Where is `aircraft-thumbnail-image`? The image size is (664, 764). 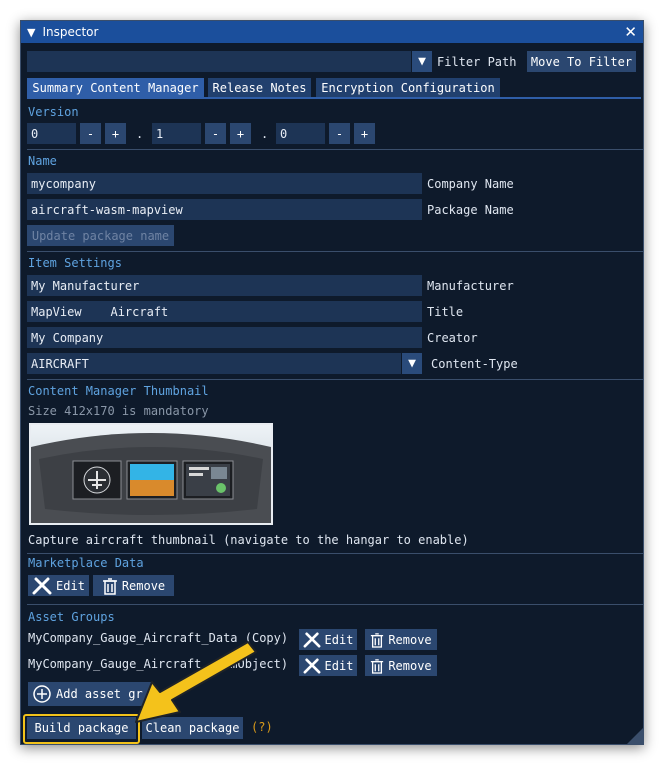
aircraft-thumbnail-image is located at coordinates (151, 474).